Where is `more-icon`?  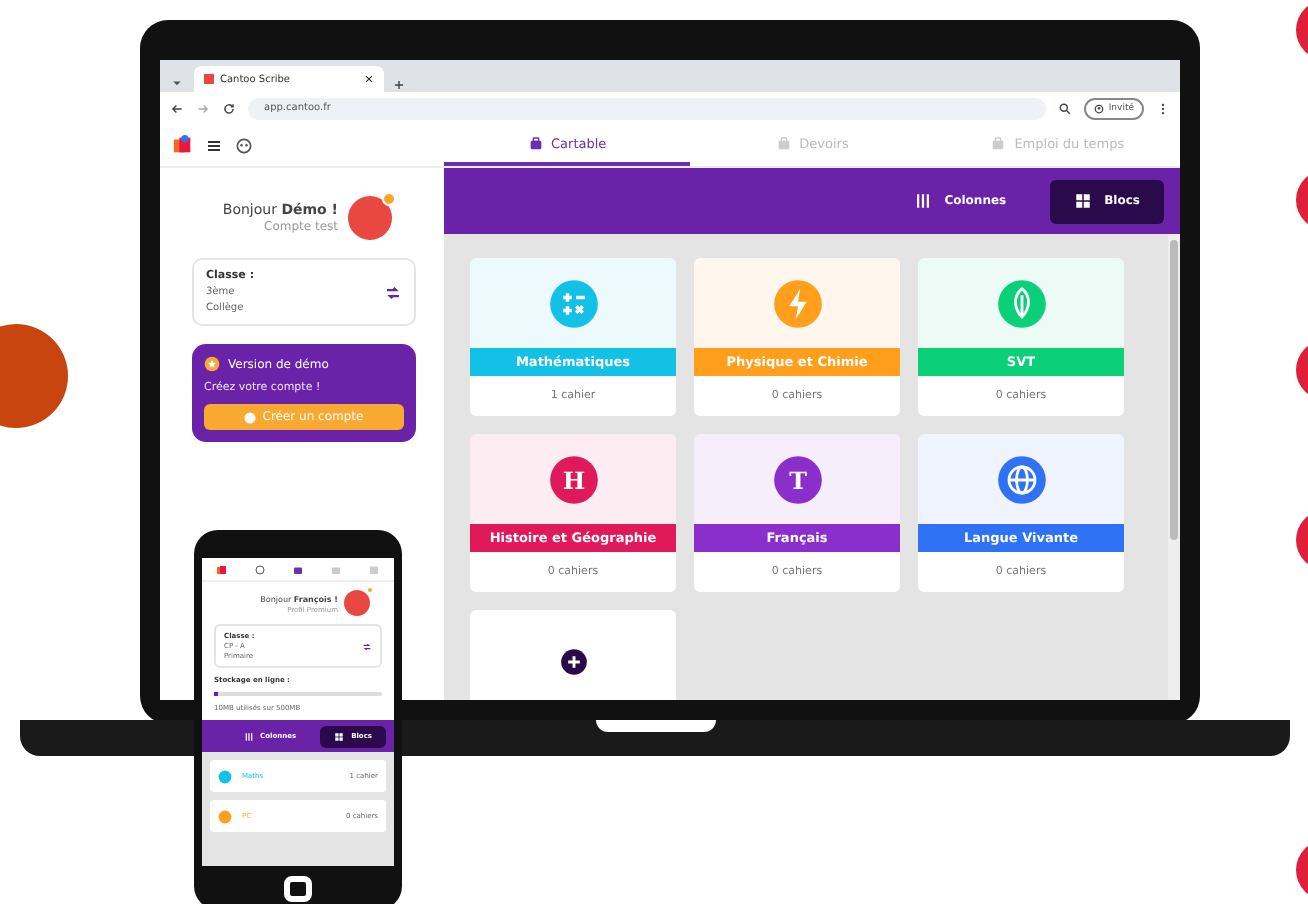
more-icon is located at coordinates (1163, 108).